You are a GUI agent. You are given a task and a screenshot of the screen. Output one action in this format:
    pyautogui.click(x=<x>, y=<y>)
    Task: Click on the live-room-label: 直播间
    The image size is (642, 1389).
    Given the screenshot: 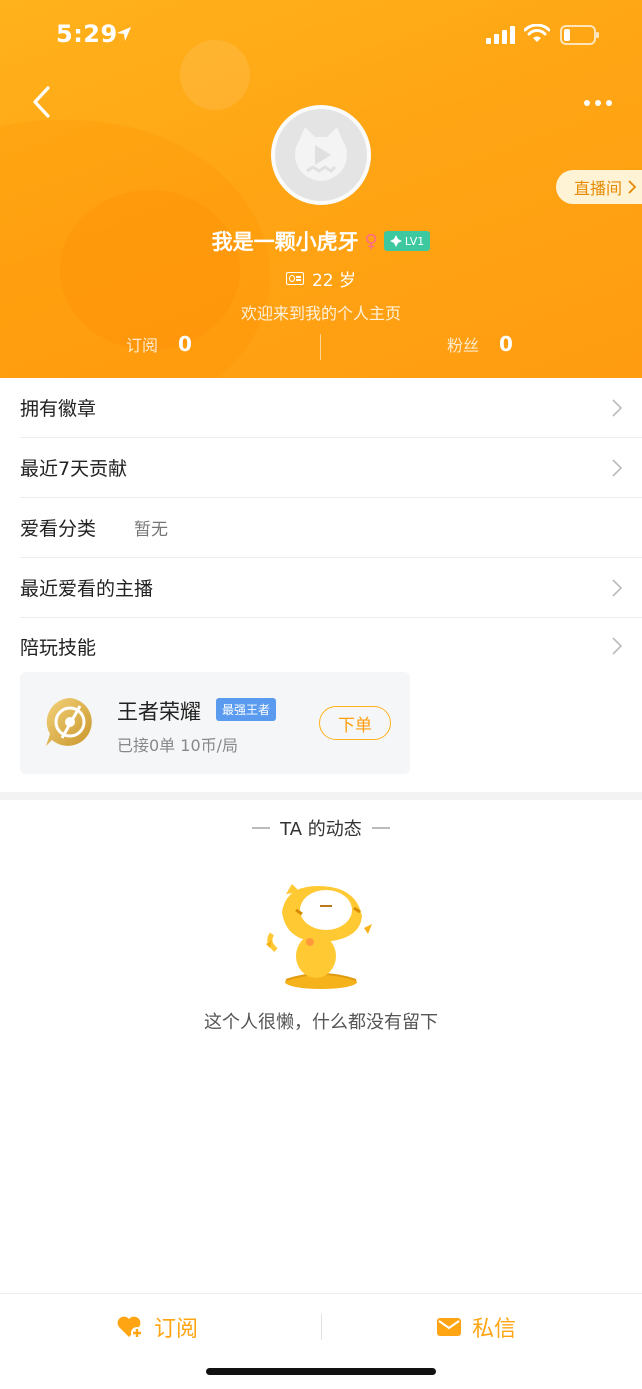 What is the action you would take?
    pyautogui.click(x=598, y=188)
    